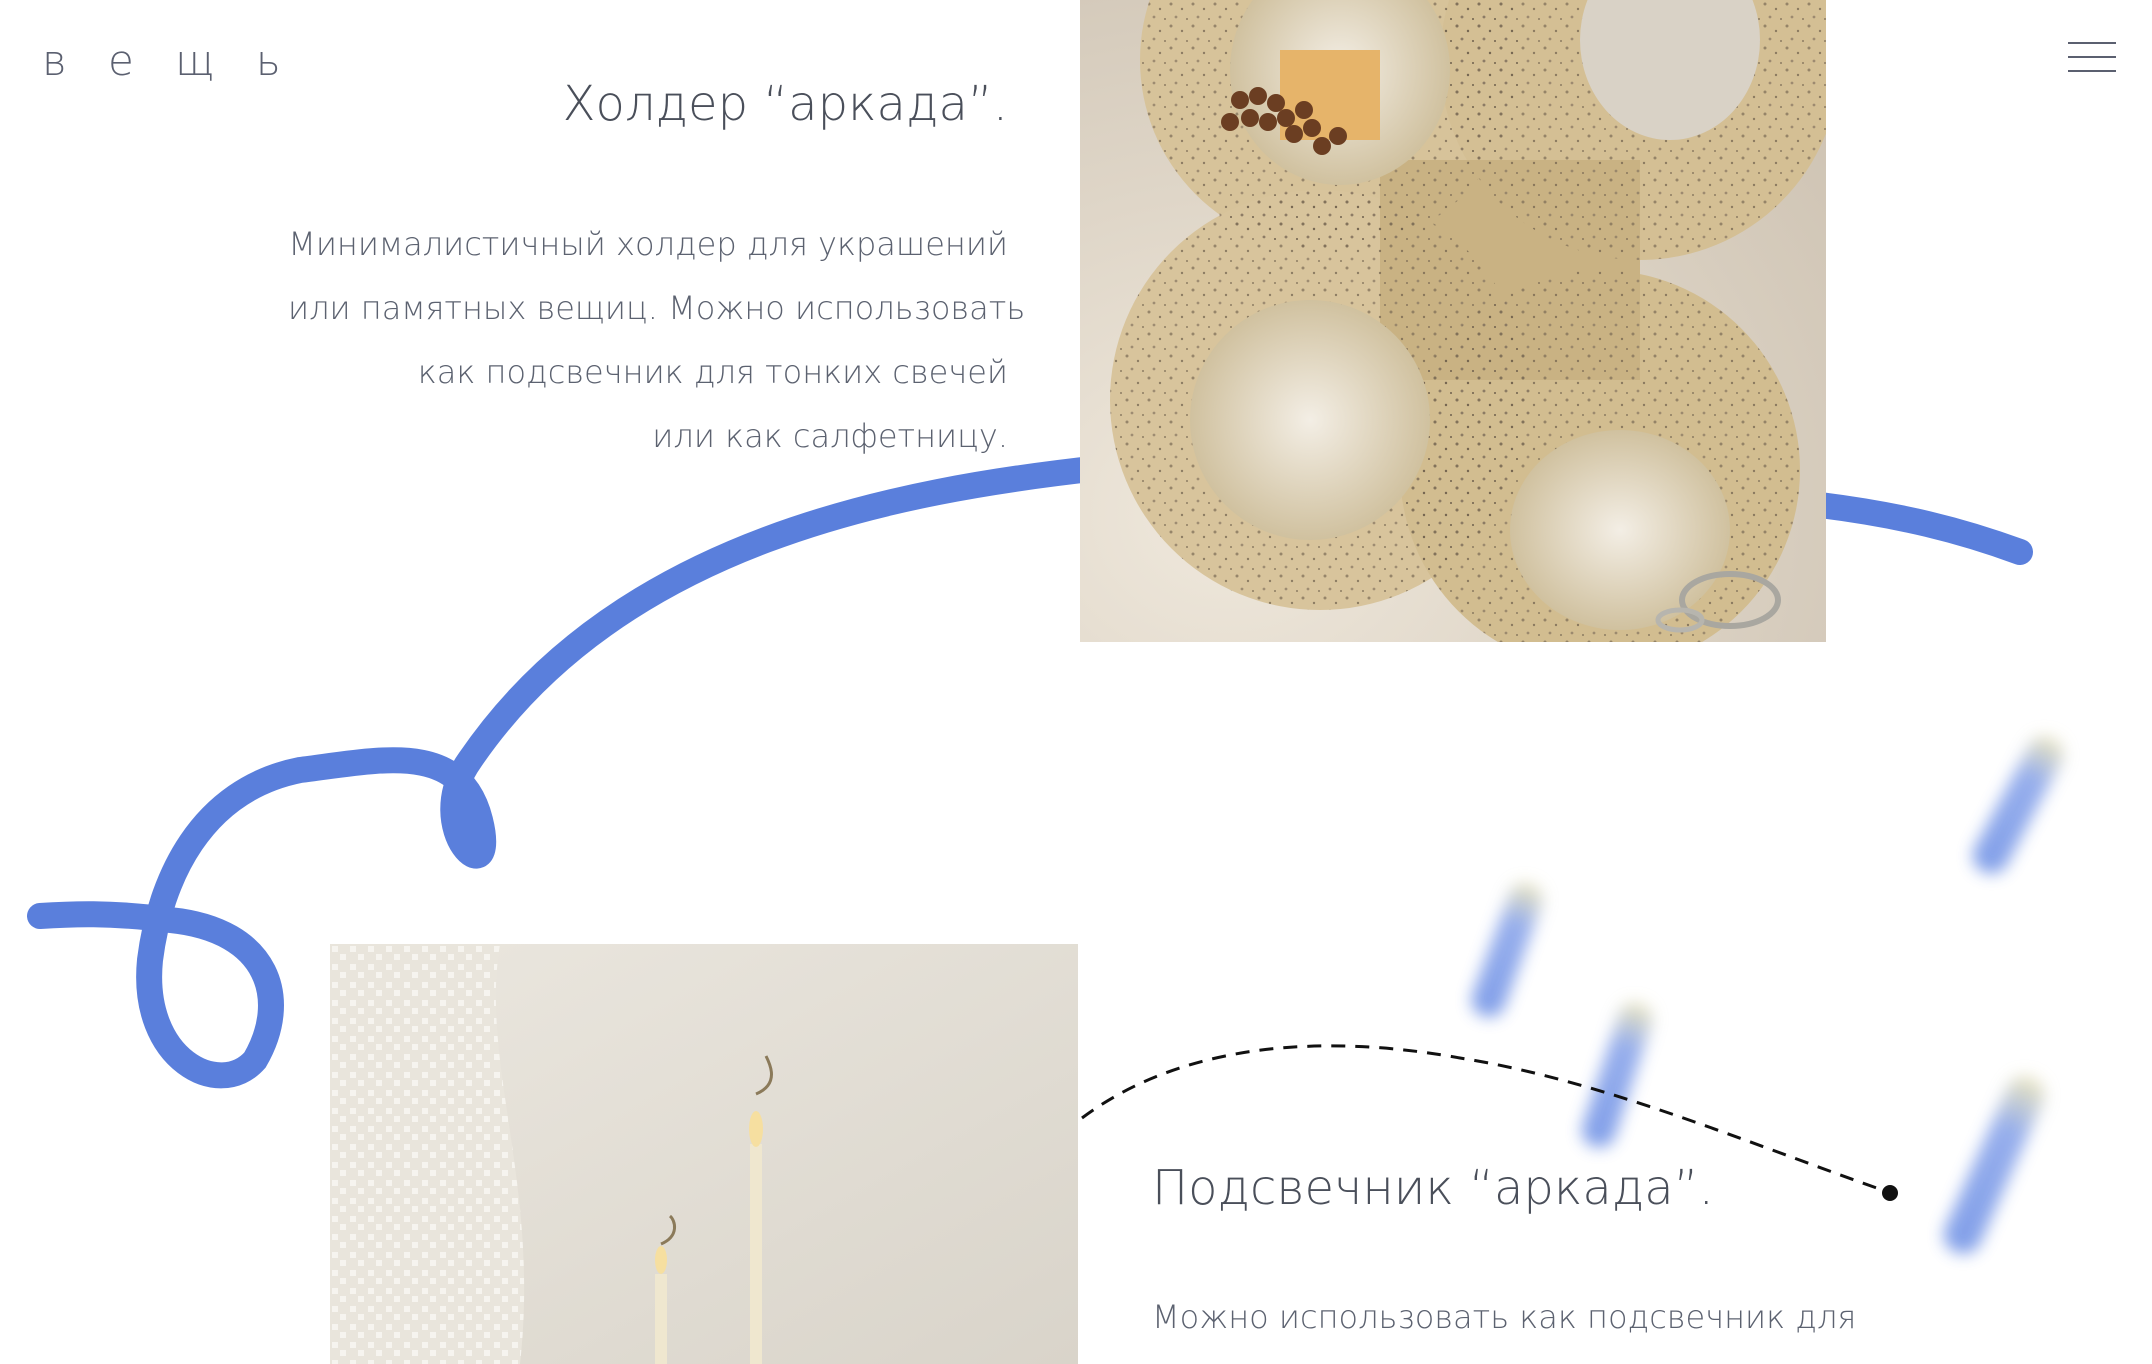 The height and width of the screenshot is (1364, 2152). Describe the element at coordinates (168, 60) in the screenshot. I see `site-logo: в е щ ь` at that location.